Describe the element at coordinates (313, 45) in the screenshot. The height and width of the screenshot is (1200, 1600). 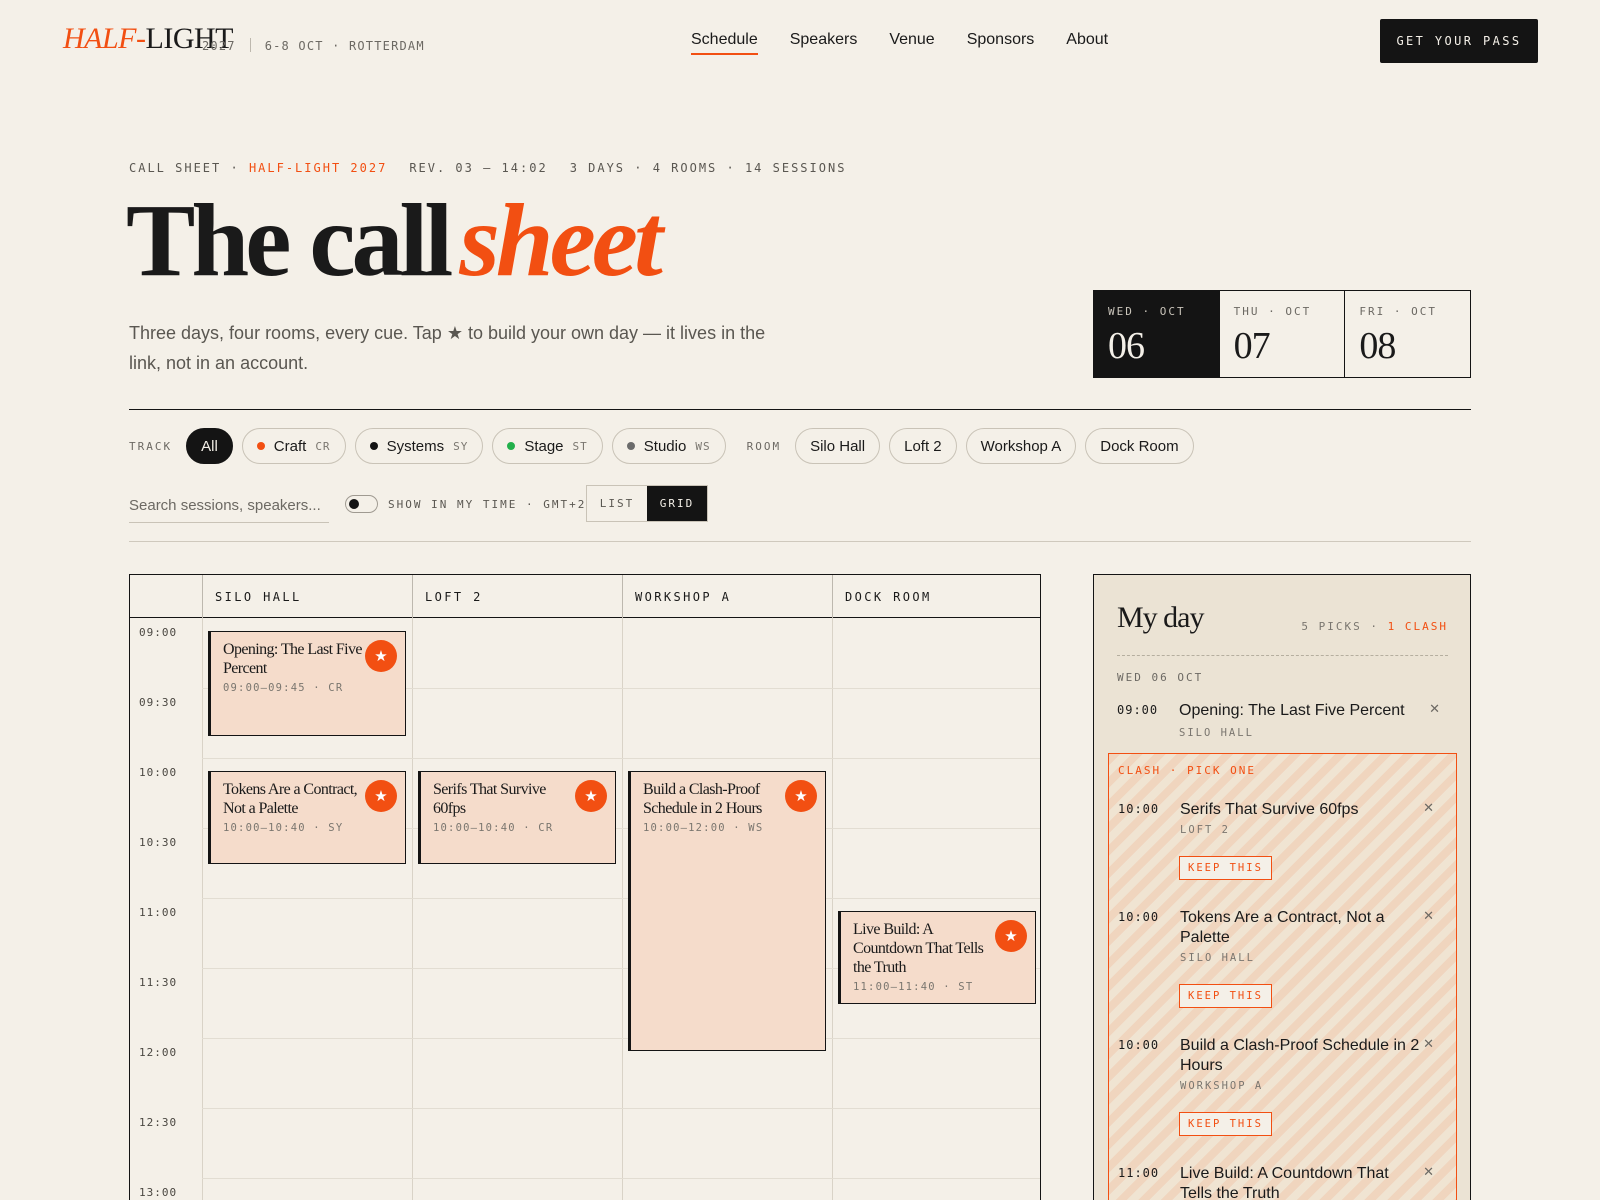
I see `event-meta: 2027 6-8 OCT · ROTTERDAM` at that location.